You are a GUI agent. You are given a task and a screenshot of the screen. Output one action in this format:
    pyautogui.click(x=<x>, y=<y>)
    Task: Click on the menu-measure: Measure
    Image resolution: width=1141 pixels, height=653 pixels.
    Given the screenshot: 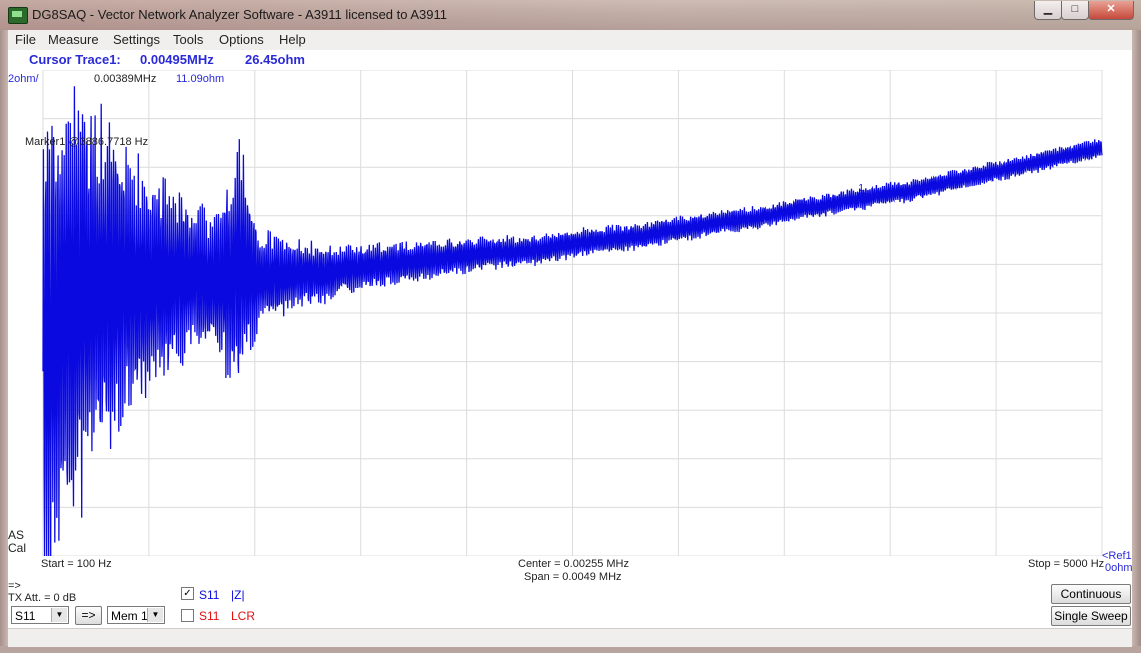 What is the action you would take?
    pyautogui.click(x=73, y=39)
    